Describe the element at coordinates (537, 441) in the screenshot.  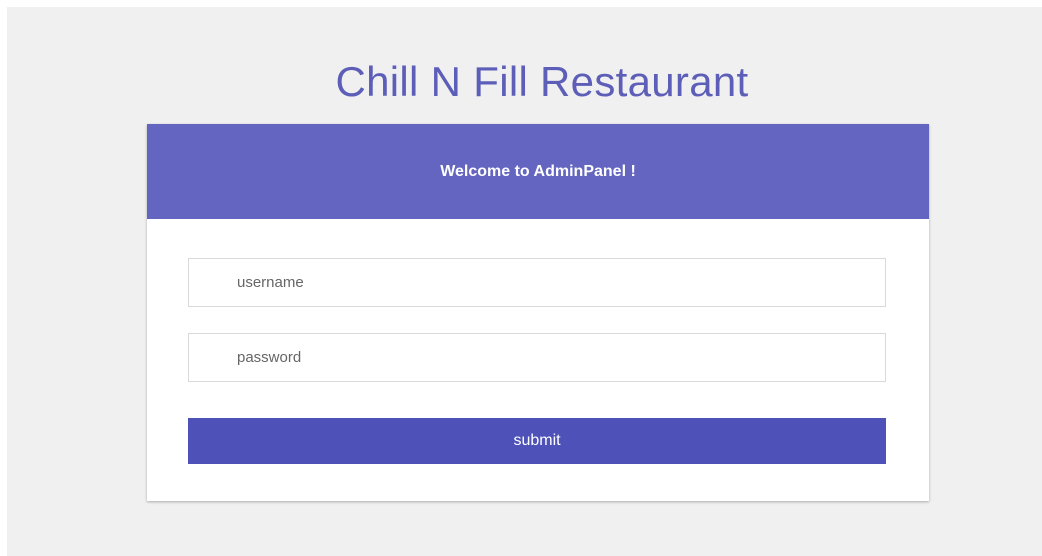
I see `submit-button: submit` at that location.